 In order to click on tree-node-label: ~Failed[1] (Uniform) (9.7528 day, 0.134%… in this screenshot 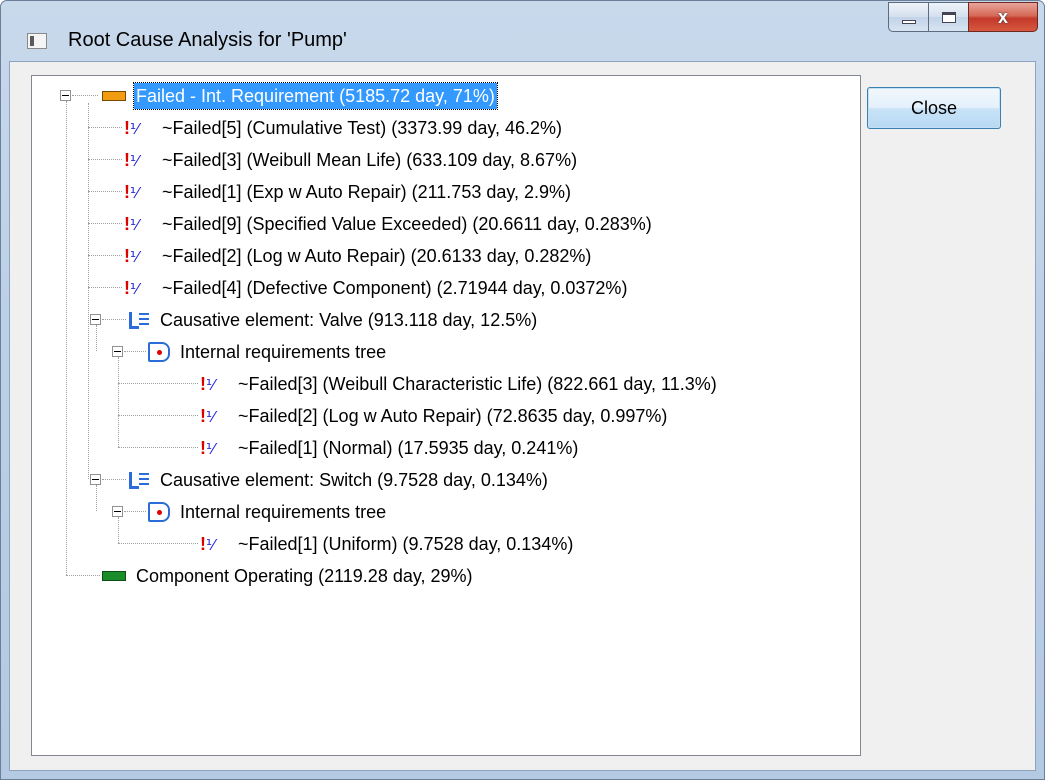, I will do `click(406, 543)`.